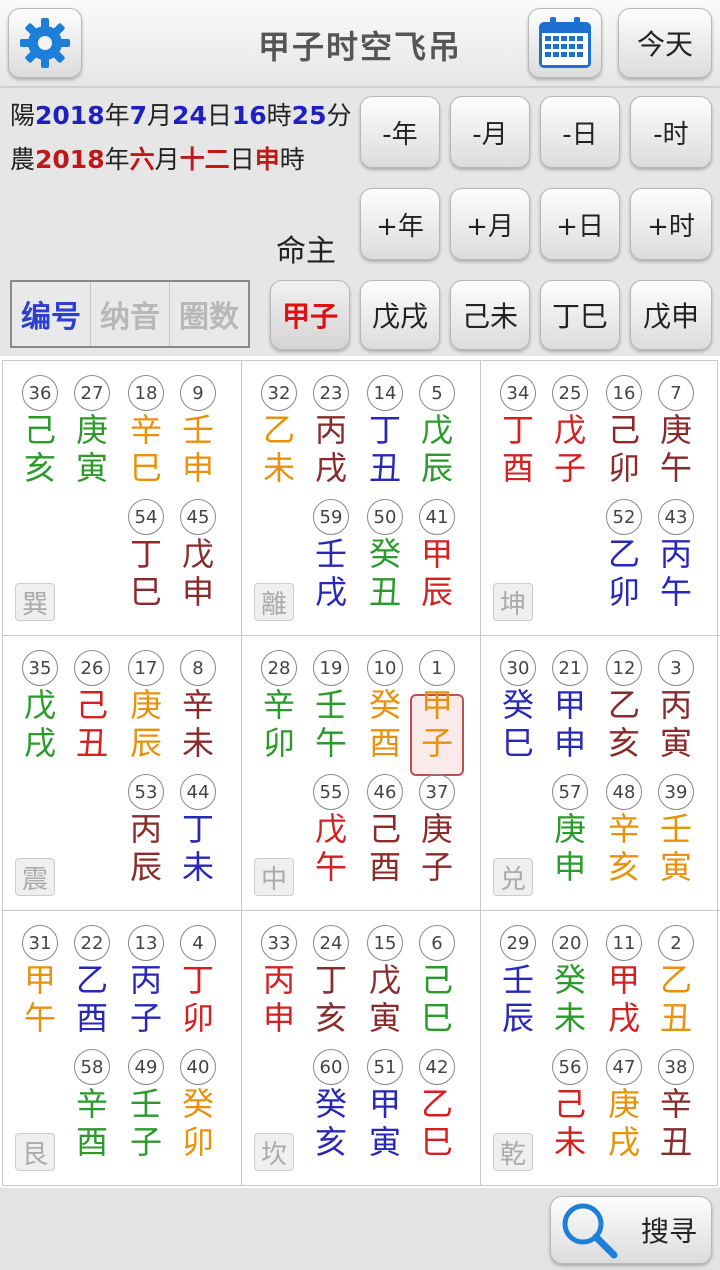 This screenshot has height=1270, width=720. I want to click on cell-number: 1, so click(437, 668).